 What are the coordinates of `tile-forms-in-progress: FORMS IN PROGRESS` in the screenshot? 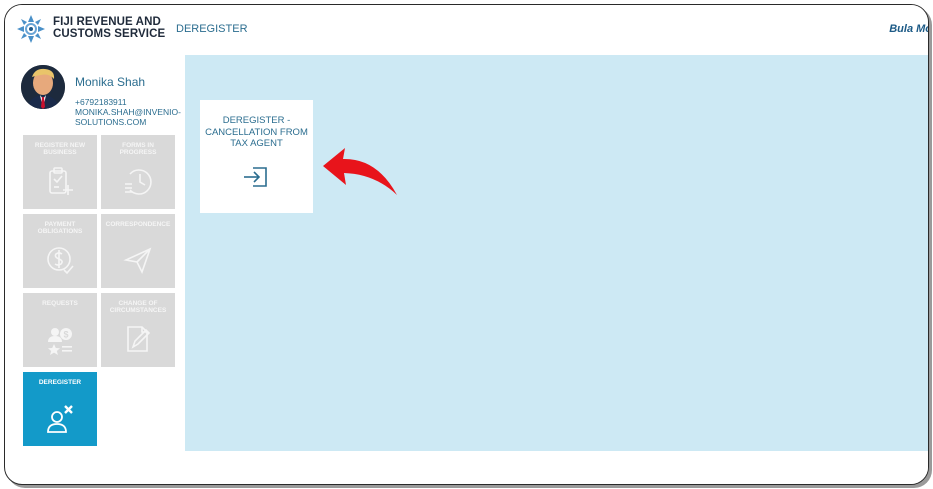 It's located at (138, 172).